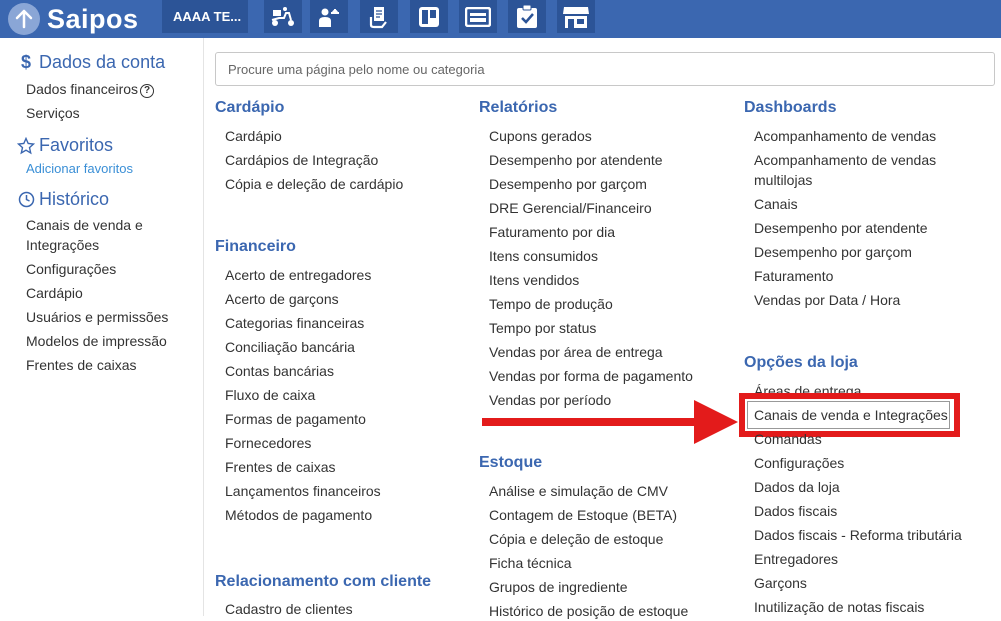 The image size is (1001, 621). I want to click on menu-link: Dados fiscais, so click(795, 511).